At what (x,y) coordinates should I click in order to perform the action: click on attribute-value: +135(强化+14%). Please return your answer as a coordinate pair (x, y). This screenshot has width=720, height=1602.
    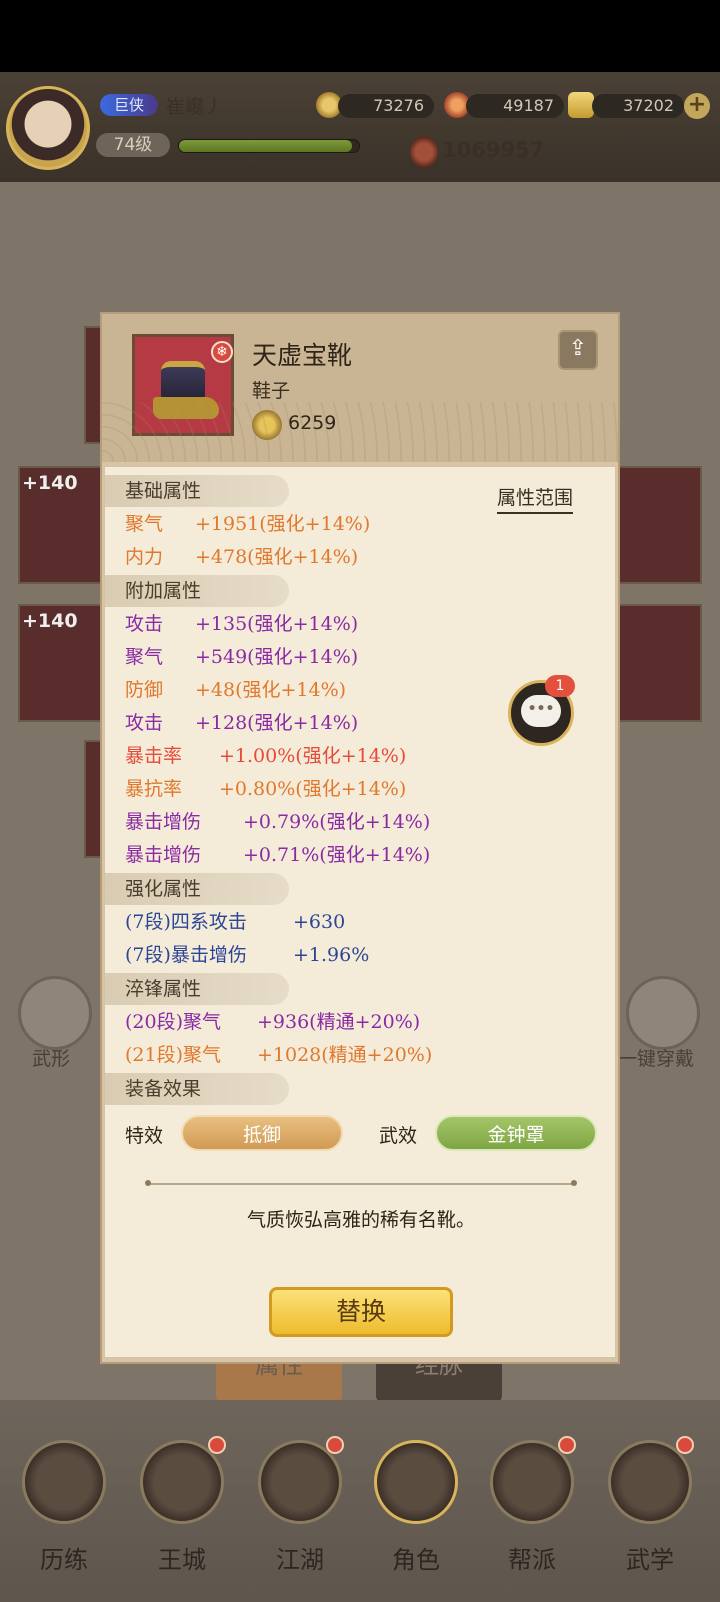
    Looking at the image, I should click on (277, 624).